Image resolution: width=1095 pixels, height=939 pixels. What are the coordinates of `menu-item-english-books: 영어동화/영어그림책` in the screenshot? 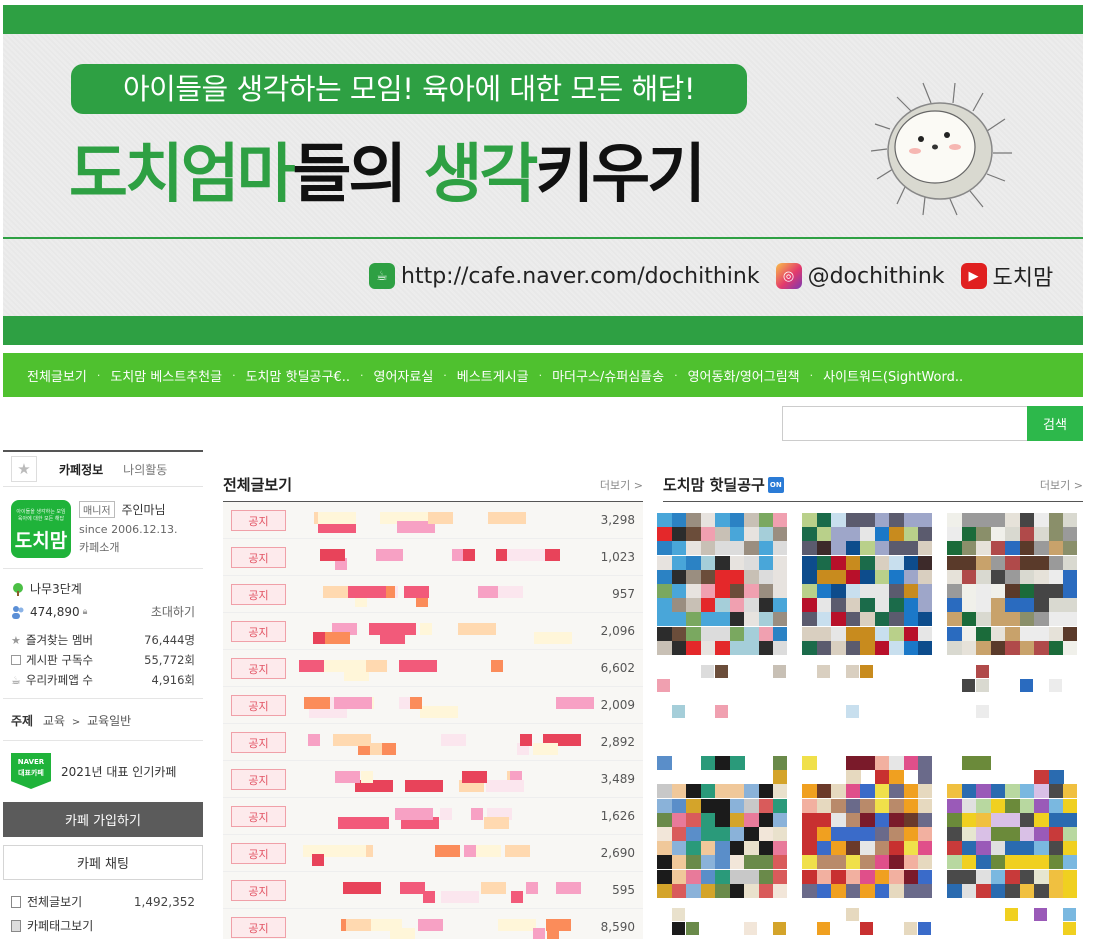 It's located at (744, 375).